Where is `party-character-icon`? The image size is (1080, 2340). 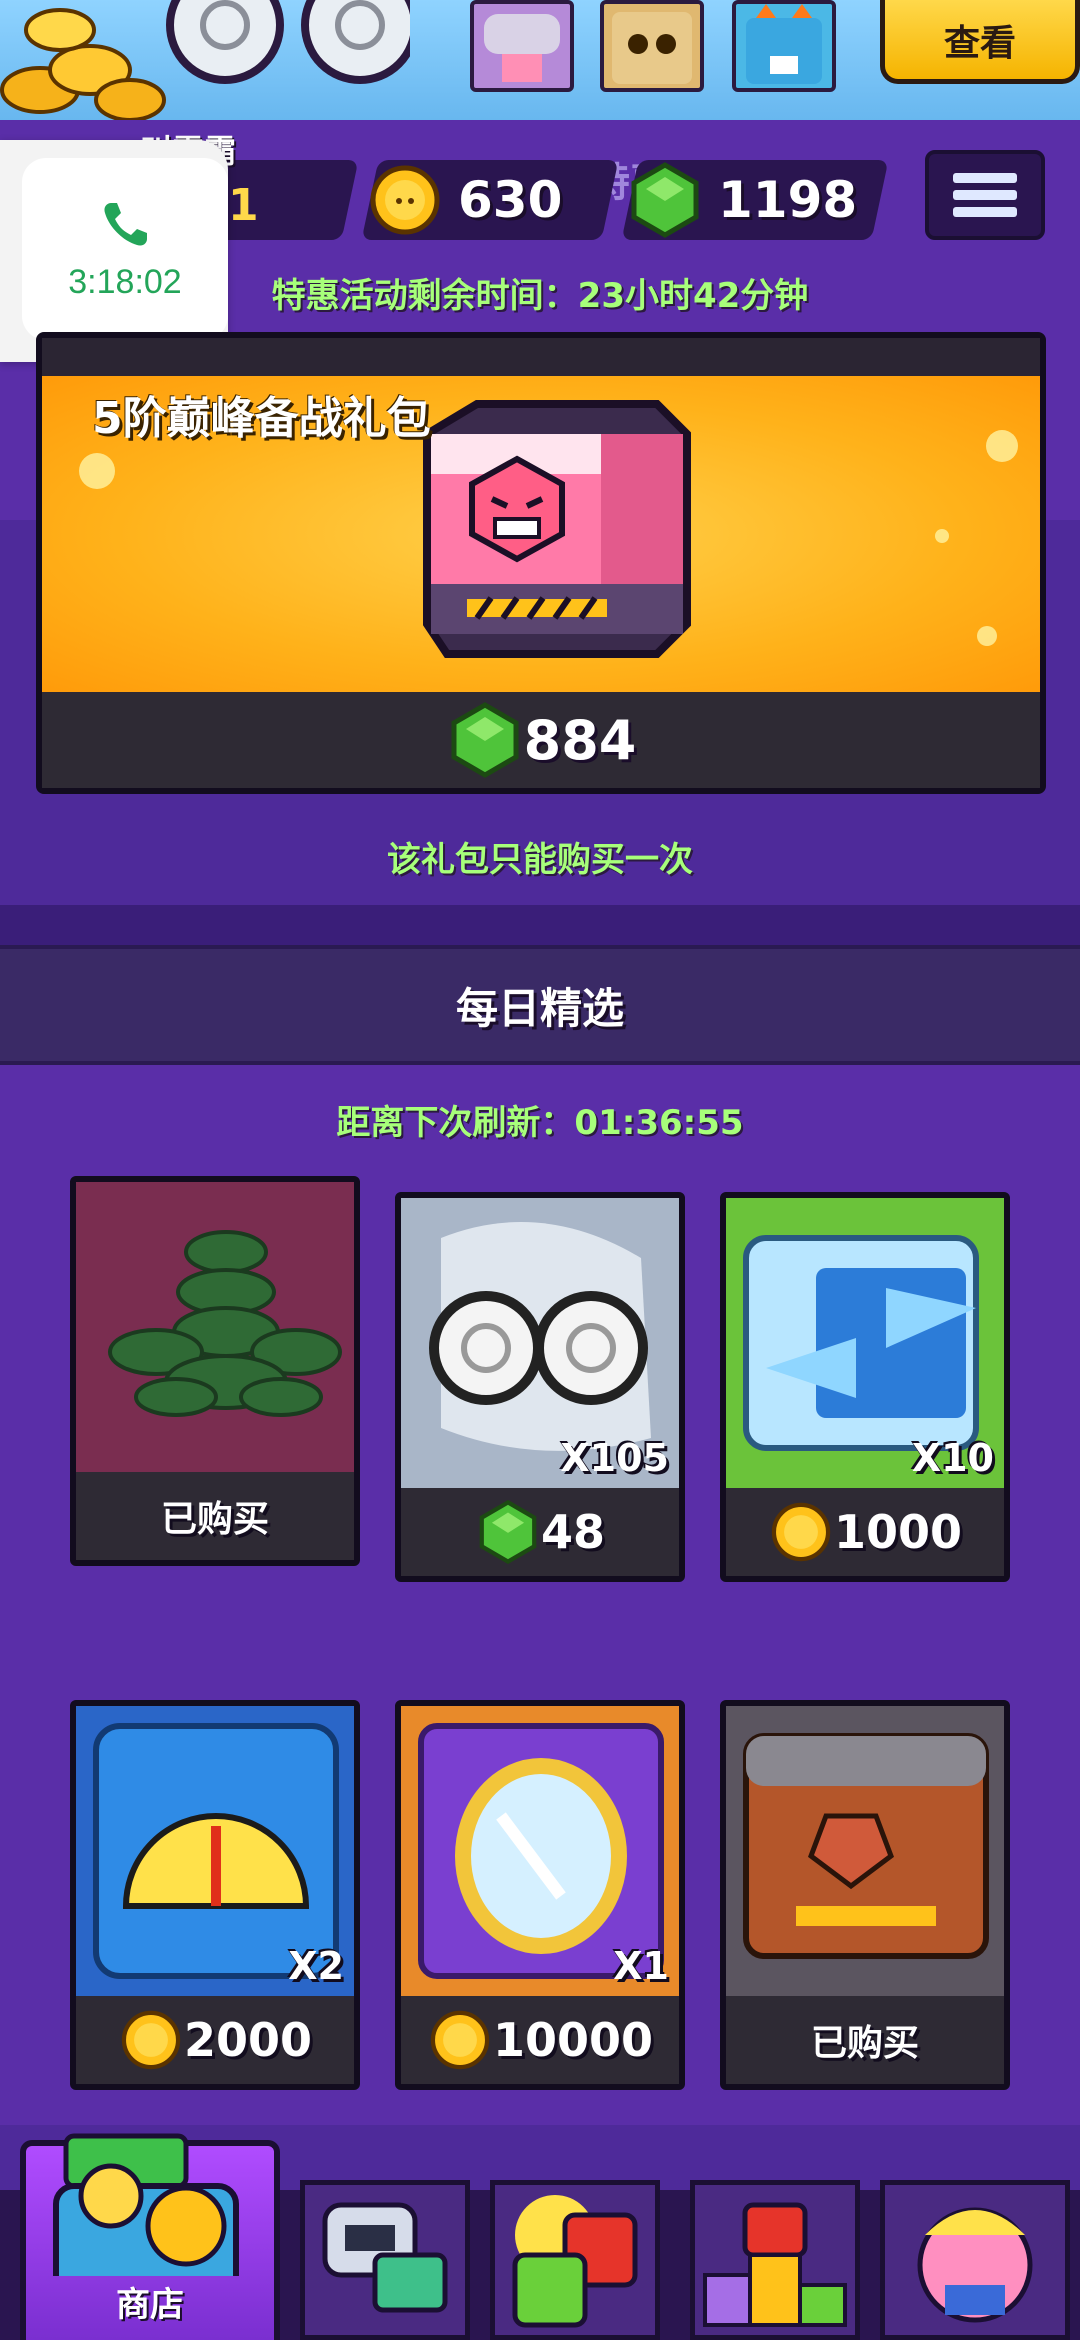
party-character-icon is located at coordinates (975, 2265).